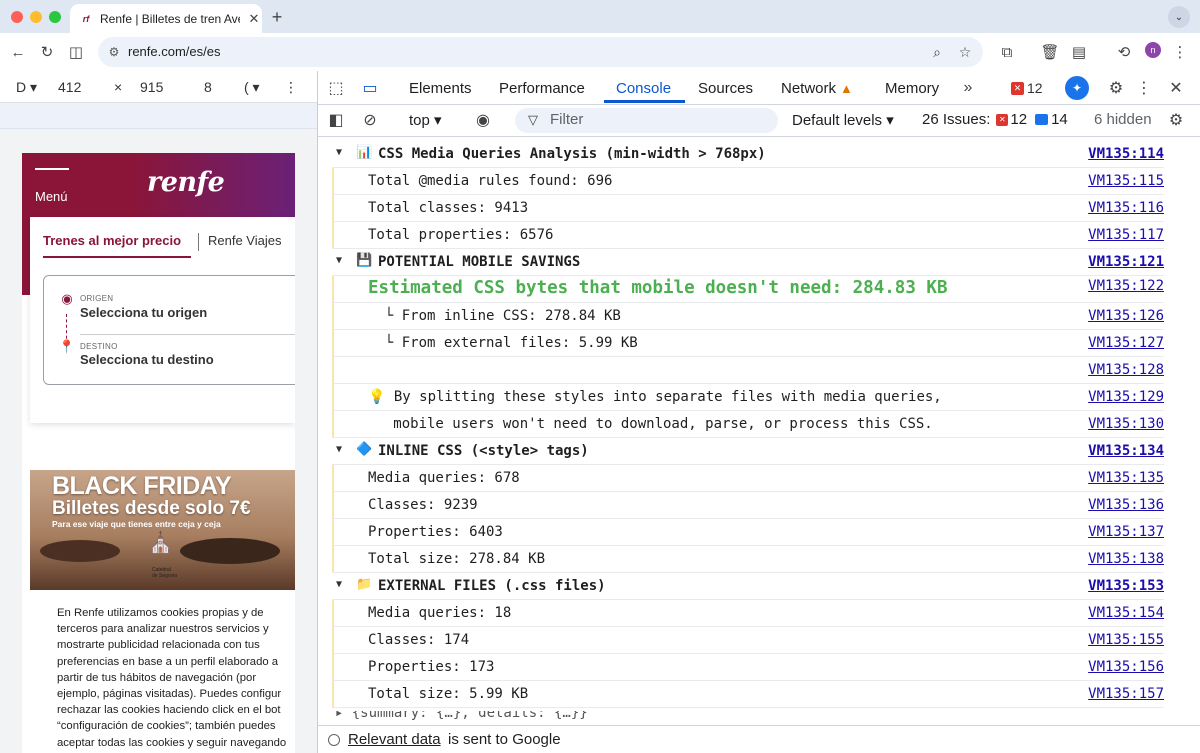 The height and width of the screenshot is (753, 1200). What do you see at coordinates (1126, 667) in the screenshot?
I see `source-link: VM135:156` at bounding box center [1126, 667].